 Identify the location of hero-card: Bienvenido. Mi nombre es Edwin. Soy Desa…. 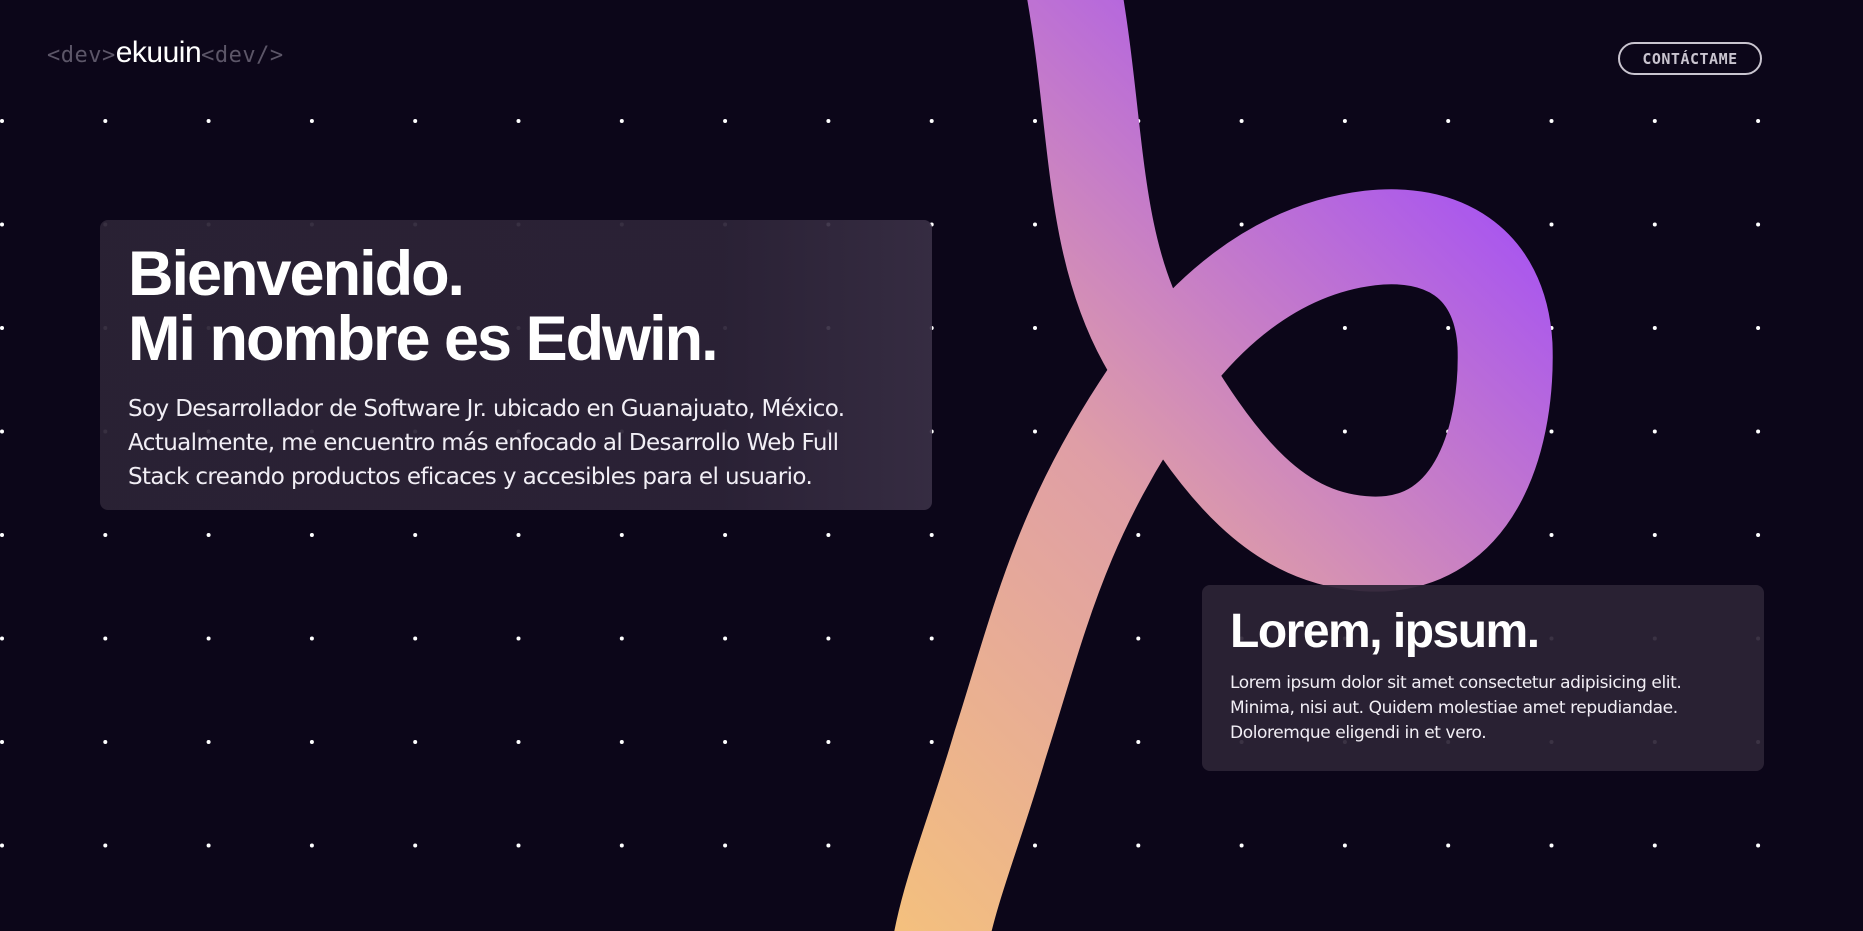
(516, 365).